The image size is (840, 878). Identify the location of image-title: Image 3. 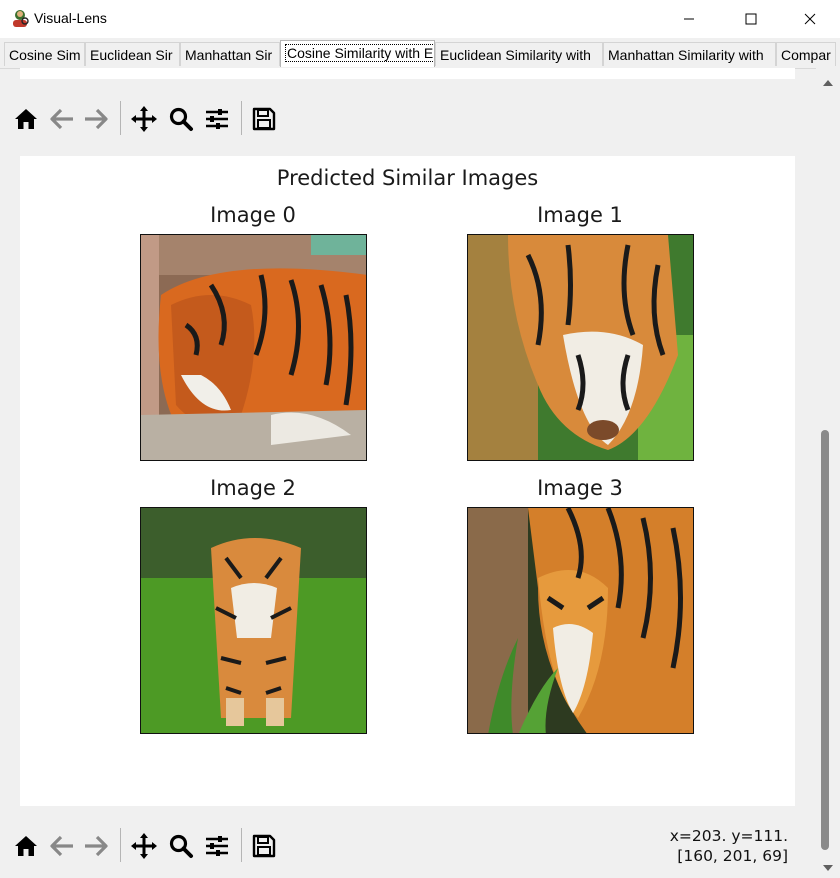
(580, 488).